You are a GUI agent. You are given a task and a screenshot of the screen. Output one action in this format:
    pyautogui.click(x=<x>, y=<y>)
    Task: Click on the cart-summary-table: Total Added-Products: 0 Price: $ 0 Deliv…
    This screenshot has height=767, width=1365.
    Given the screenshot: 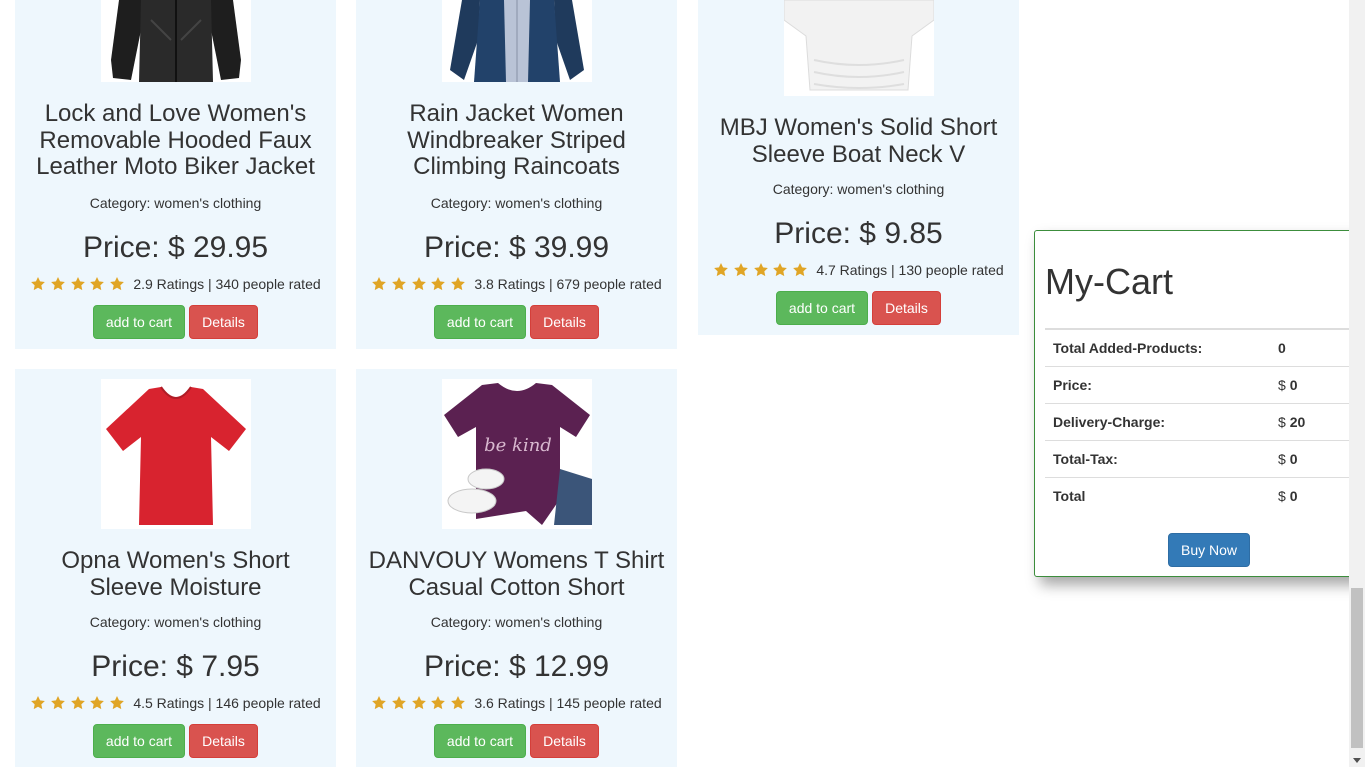 What is the action you would take?
    pyautogui.click(x=1200, y=421)
    